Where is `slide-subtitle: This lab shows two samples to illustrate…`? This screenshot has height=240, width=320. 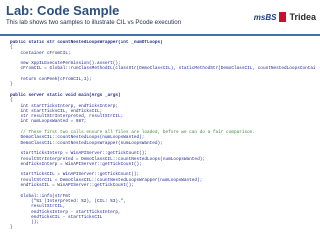 slide-subtitle: This lab shows two samples to illustrate… is located at coordinates (94, 22).